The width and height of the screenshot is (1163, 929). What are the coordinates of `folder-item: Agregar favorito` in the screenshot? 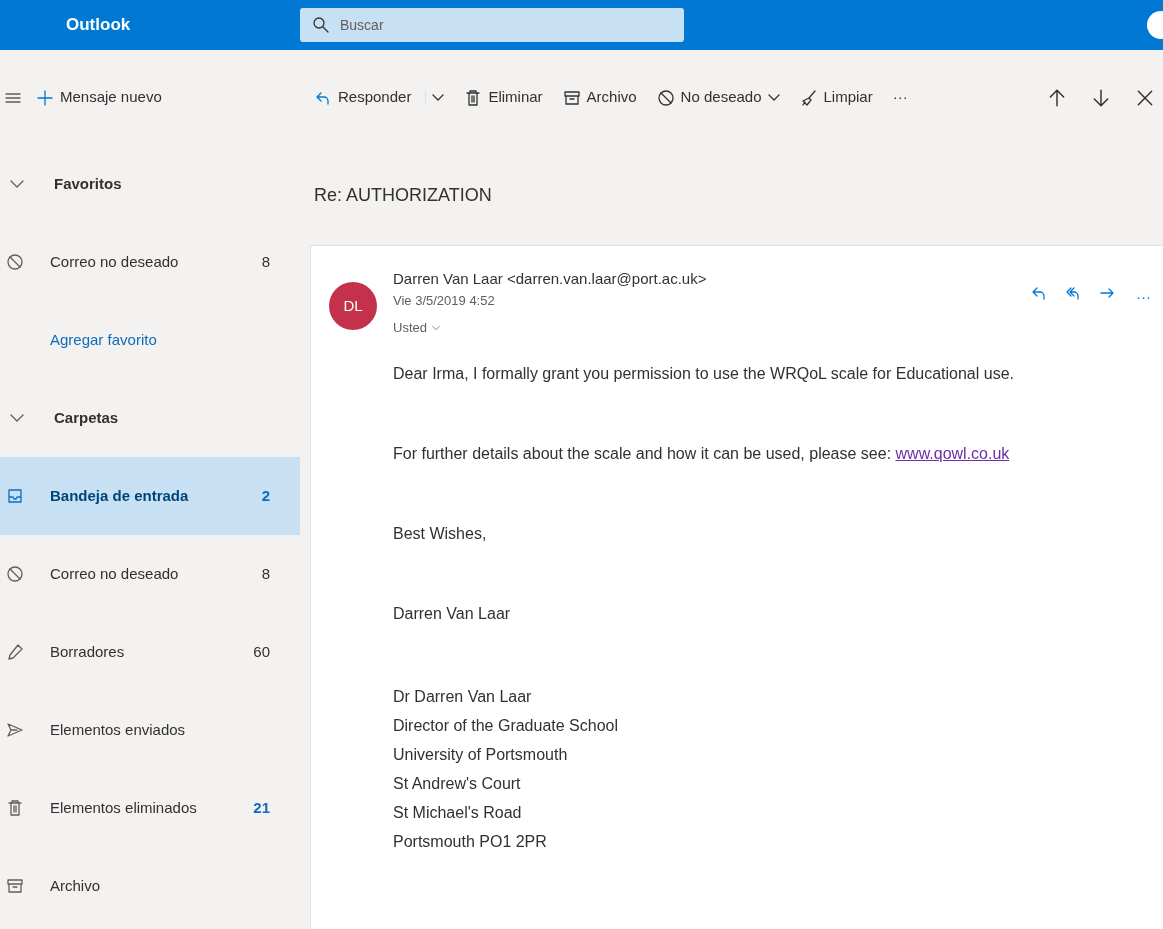 It's located at (150, 340).